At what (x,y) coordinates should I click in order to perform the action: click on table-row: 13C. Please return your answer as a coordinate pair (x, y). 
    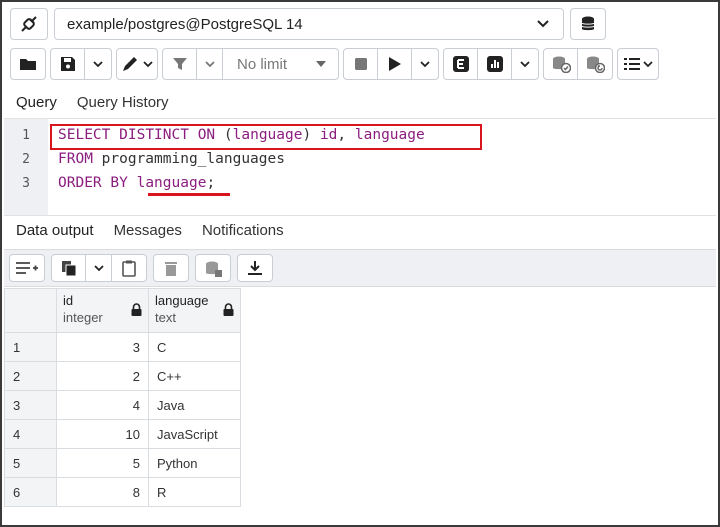
    Looking at the image, I should click on (122, 347).